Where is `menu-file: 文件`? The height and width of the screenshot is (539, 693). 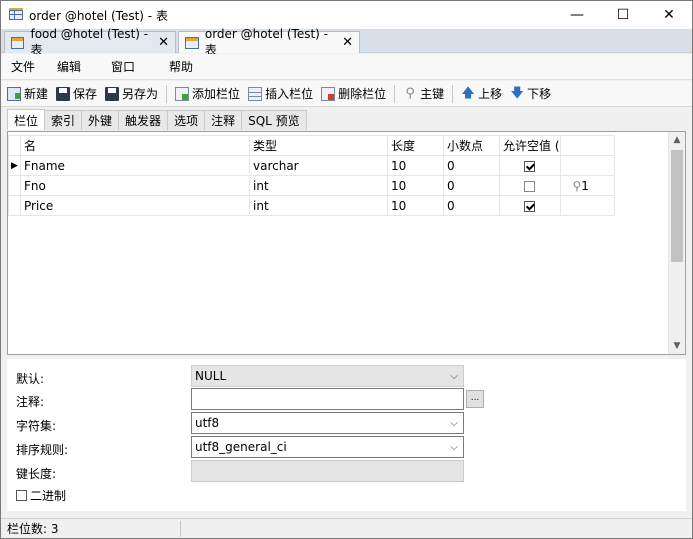 menu-file: 文件 is located at coordinates (24, 66).